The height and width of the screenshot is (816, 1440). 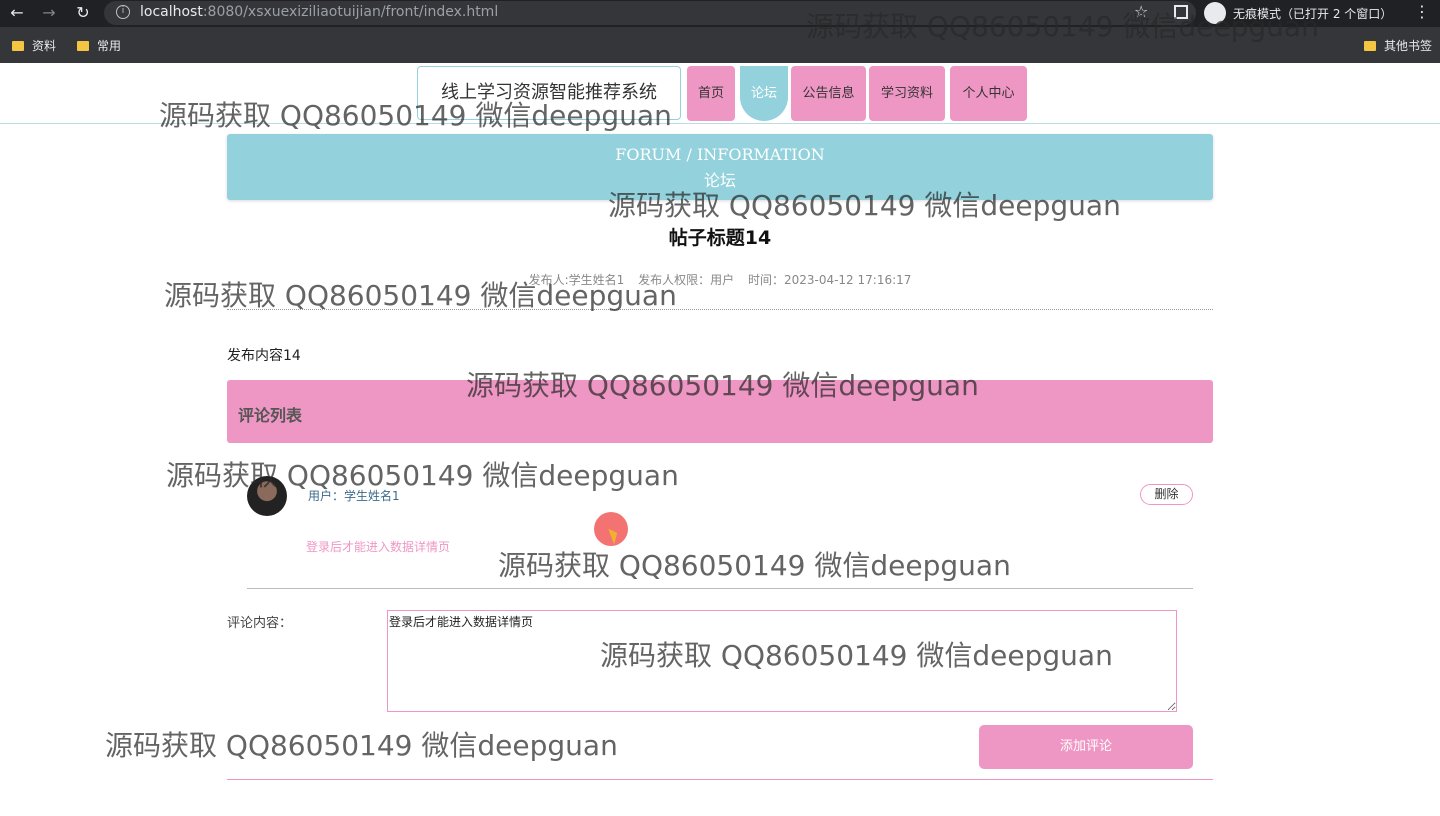 What do you see at coordinates (764, 93) in the screenshot?
I see `nav-forum: 论坛` at bounding box center [764, 93].